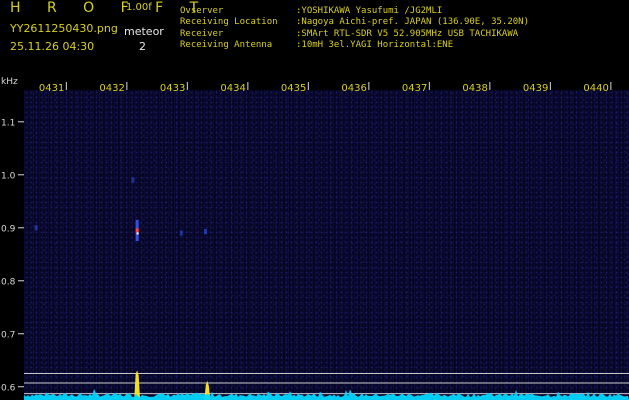 This screenshot has width=629, height=400. I want to click on meteor-echo-peak, so click(137, 233).